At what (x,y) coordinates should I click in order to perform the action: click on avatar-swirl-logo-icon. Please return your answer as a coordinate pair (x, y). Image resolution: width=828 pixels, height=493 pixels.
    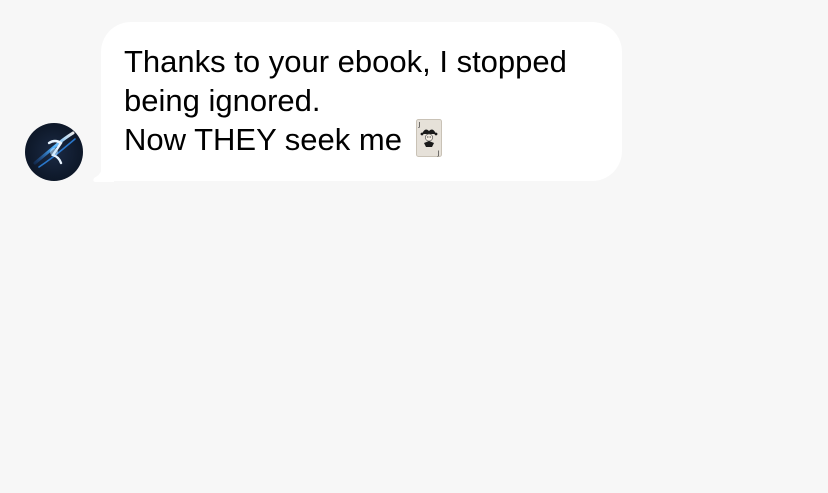
    Looking at the image, I should click on (54, 149).